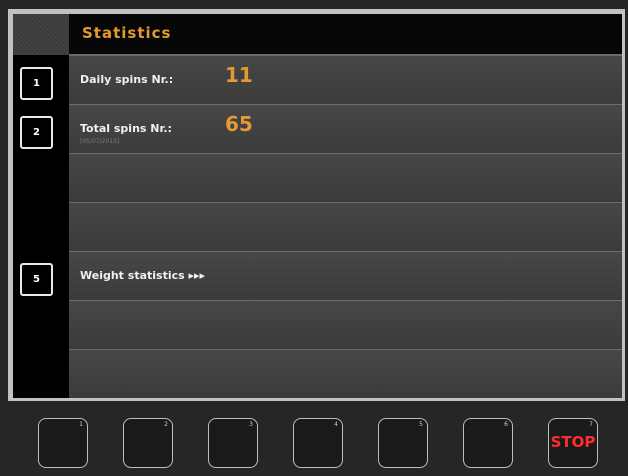 This screenshot has width=628, height=476. I want to click on function-key-4: 4, so click(318, 443).